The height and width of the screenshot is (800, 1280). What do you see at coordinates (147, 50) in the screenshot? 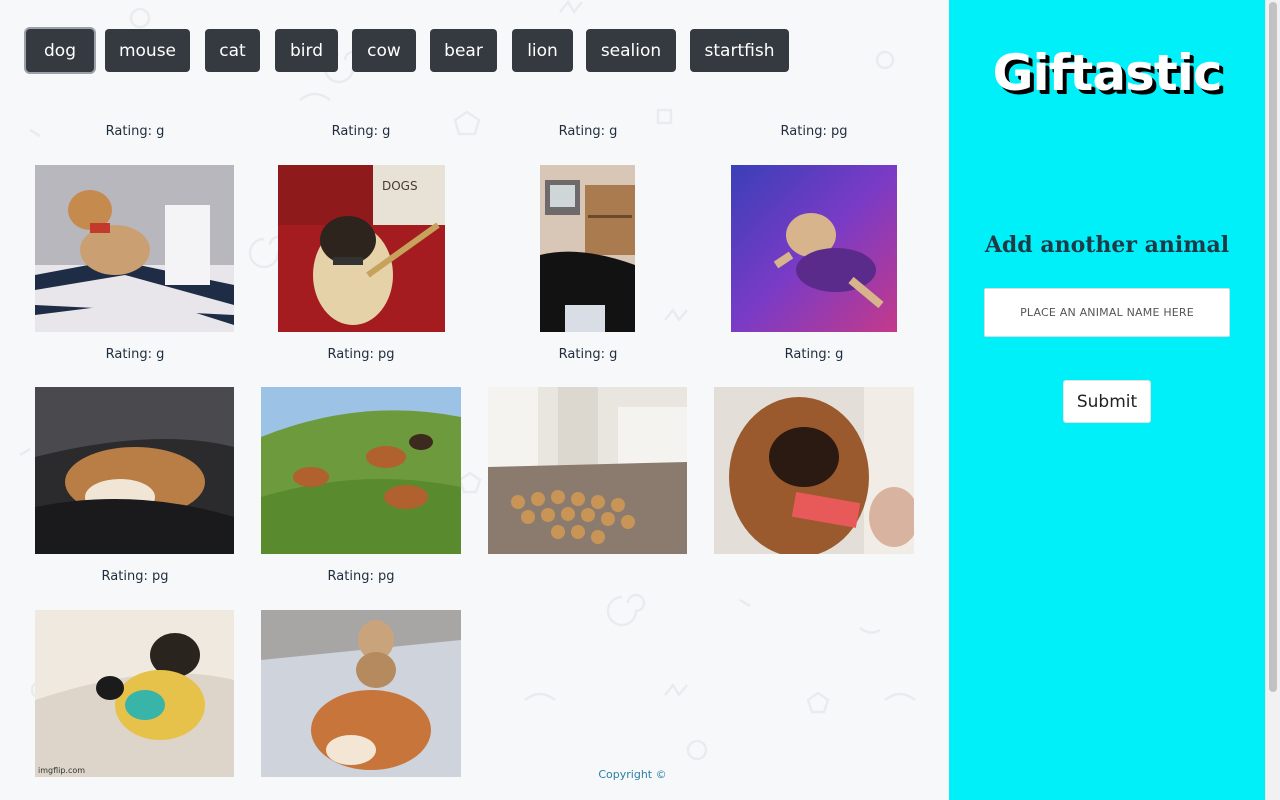
I see `animal-button-mouse: mouse` at bounding box center [147, 50].